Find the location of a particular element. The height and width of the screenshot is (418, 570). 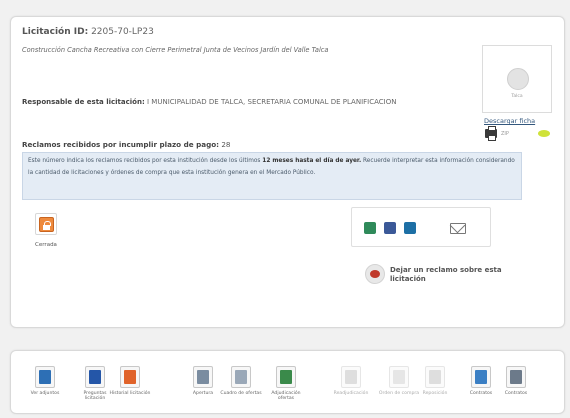

toolbar-item-label: Contratos is located at coordinates (516, 393).